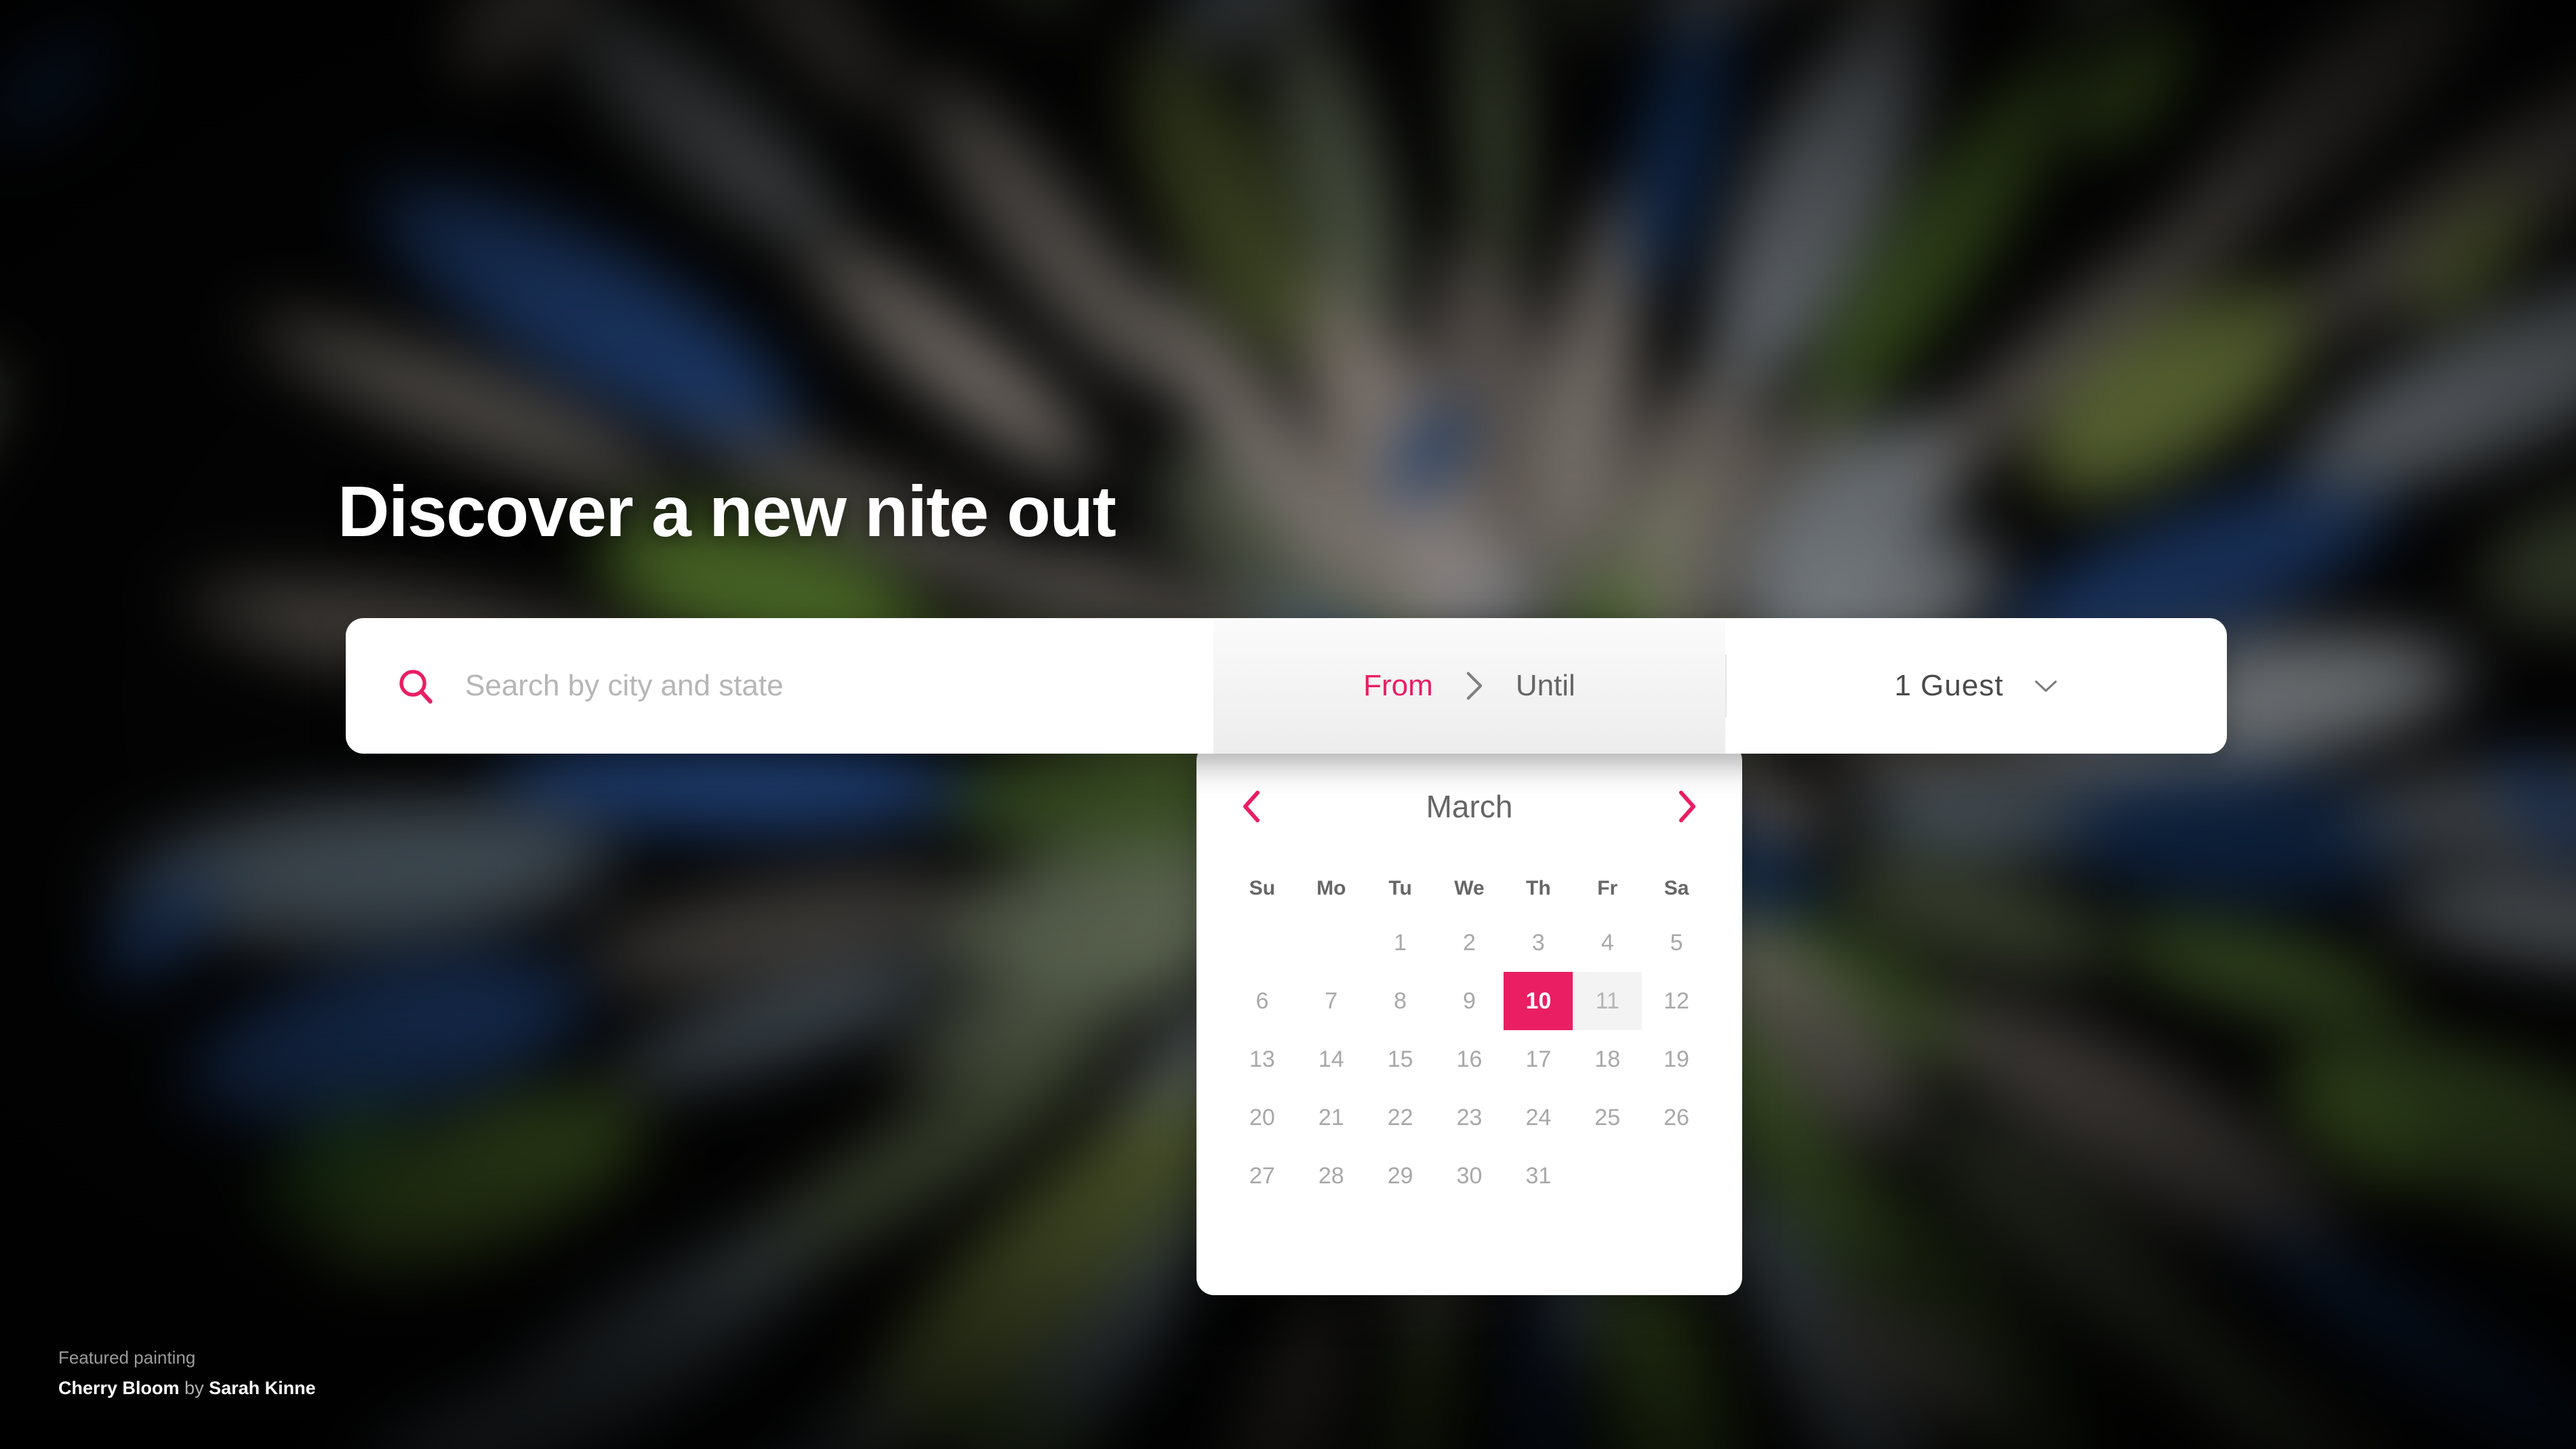 This screenshot has height=1449, width=2576. I want to click on calendar-day: 28, so click(1331, 1176).